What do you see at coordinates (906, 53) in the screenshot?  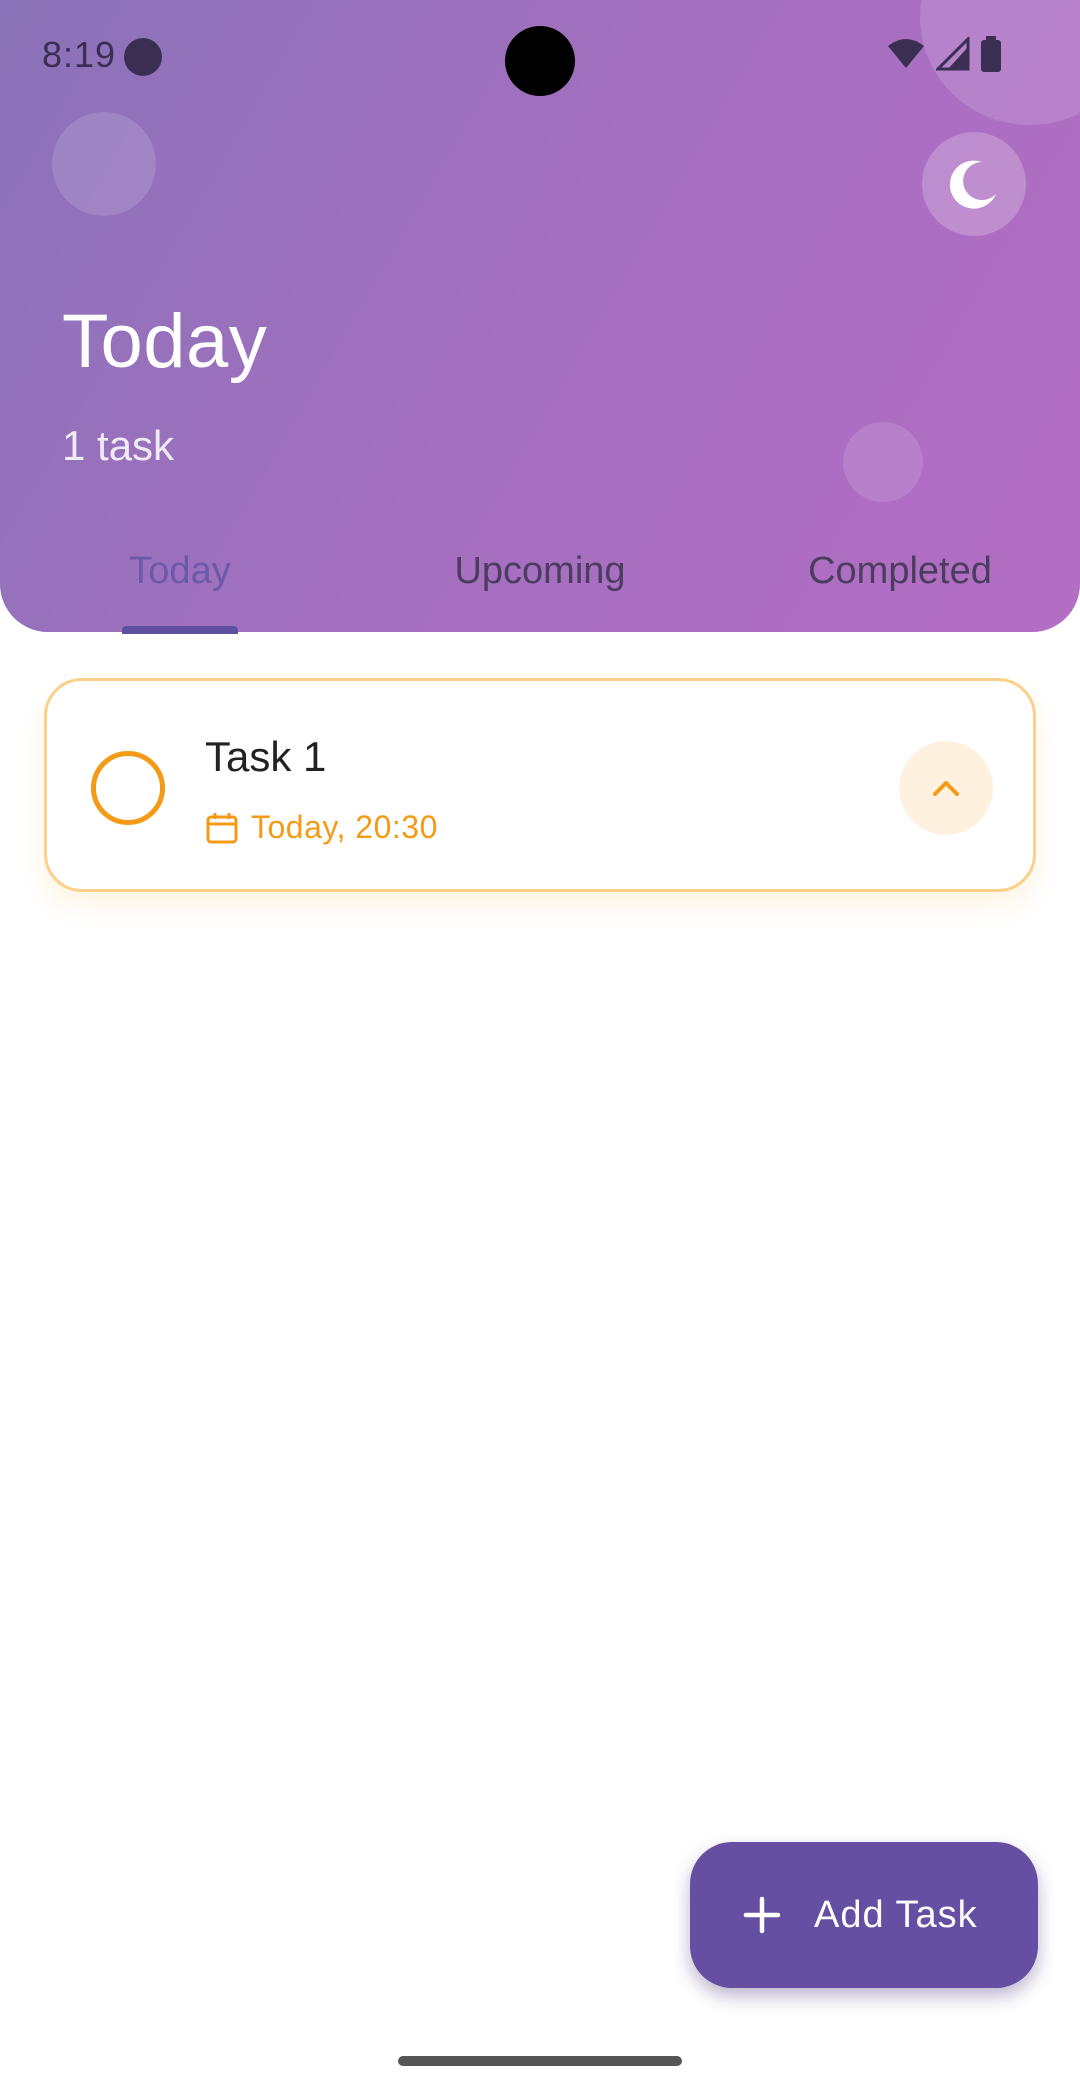 I see `wifi-icon` at bounding box center [906, 53].